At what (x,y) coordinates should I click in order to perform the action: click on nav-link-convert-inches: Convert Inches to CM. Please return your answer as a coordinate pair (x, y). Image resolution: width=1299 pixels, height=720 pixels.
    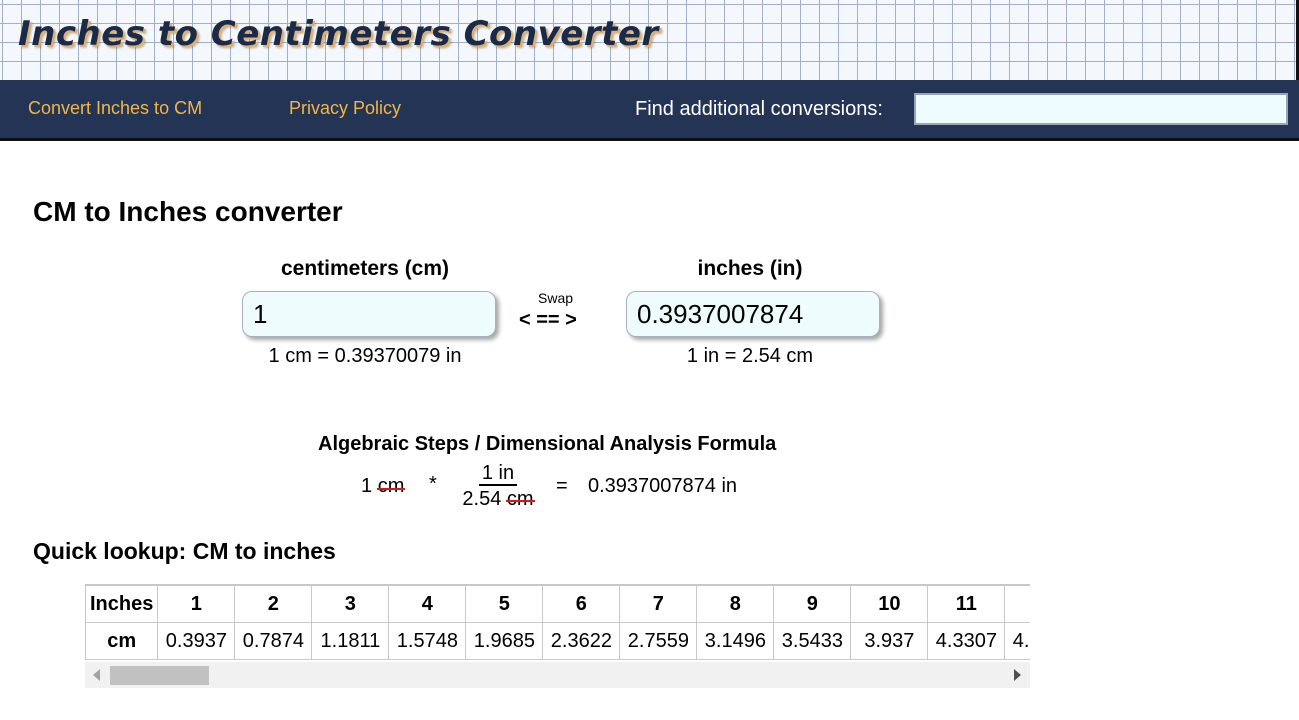
    Looking at the image, I should click on (115, 108).